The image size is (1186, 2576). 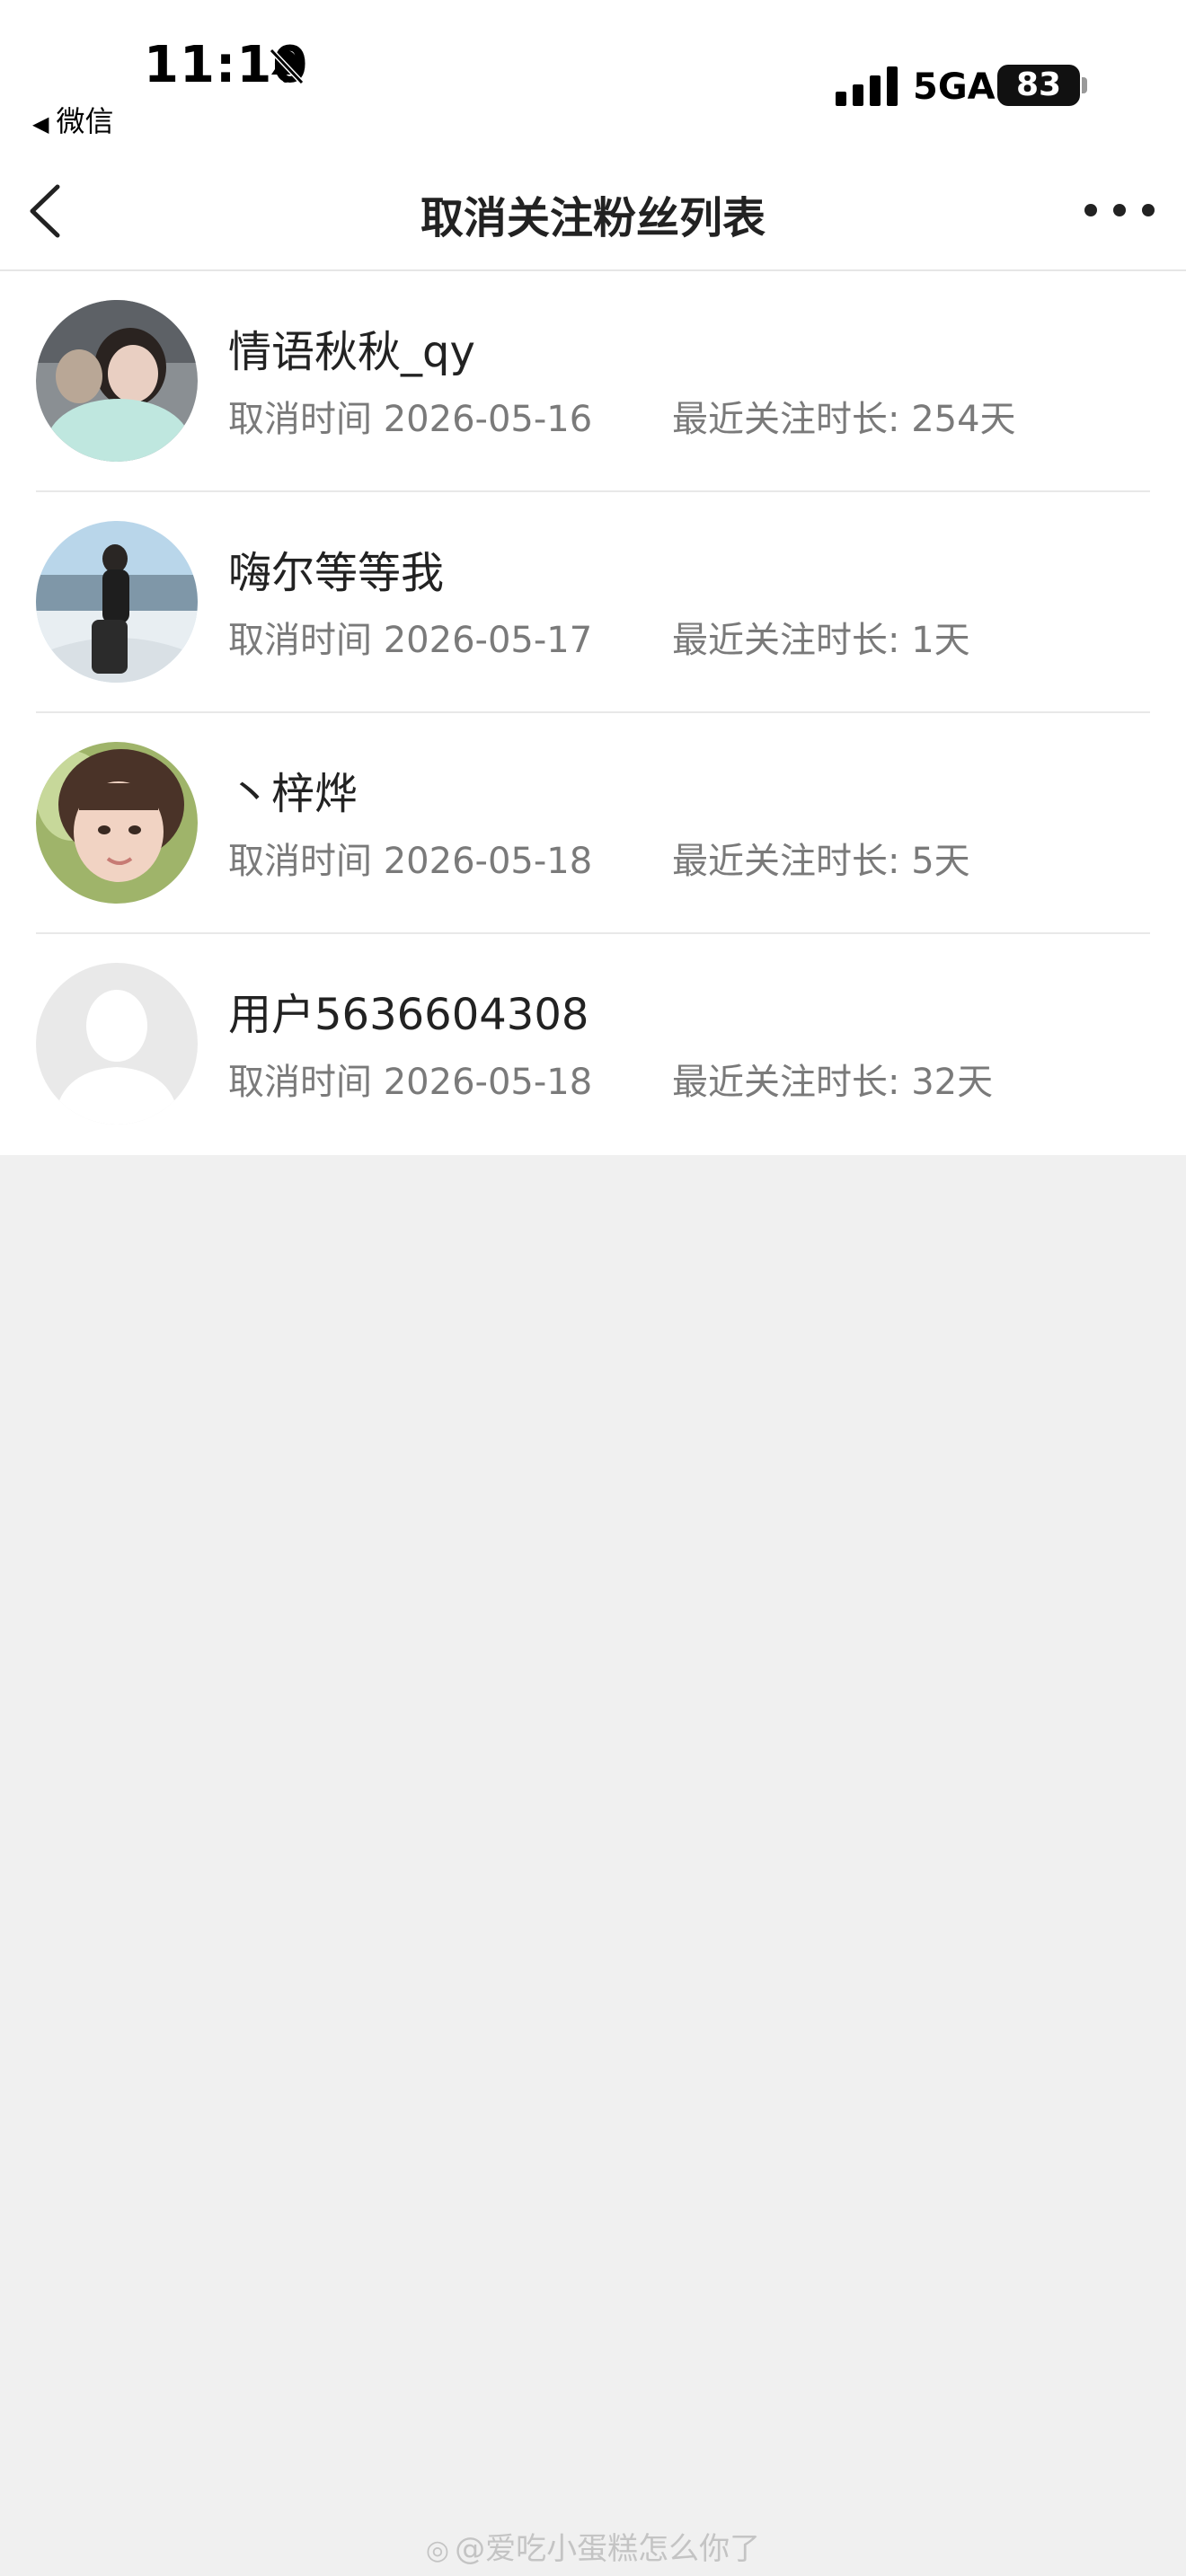 What do you see at coordinates (287, 66) in the screenshot?
I see `mute-bell-icon` at bounding box center [287, 66].